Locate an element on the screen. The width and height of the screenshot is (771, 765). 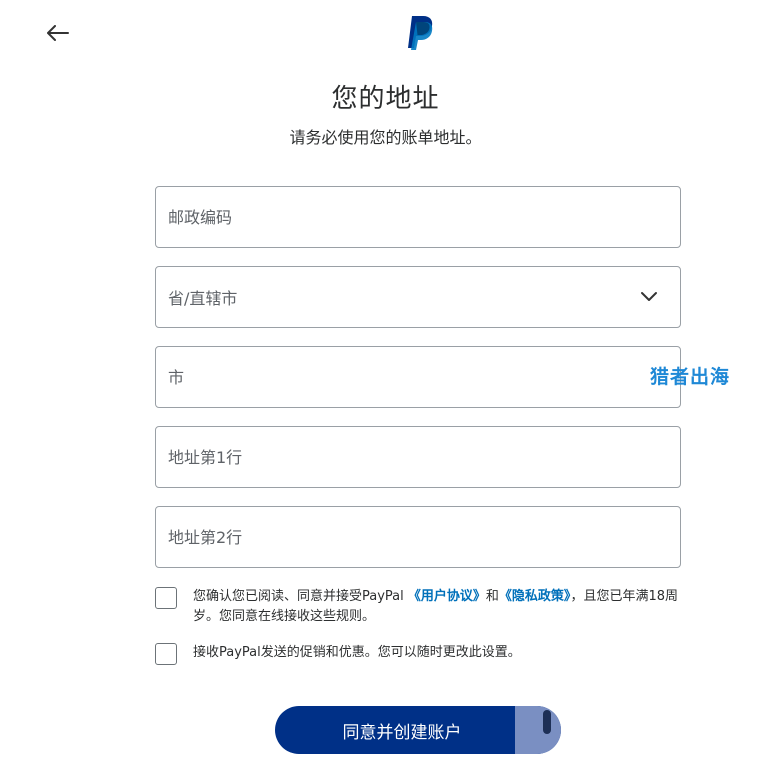
button-overlay-graphic is located at coordinates (538, 730).